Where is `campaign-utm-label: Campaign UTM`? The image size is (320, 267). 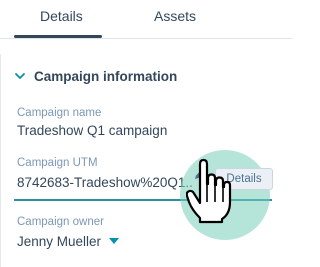
campaign-utm-label: Campaign UTM is located at coordinates (57, 163).